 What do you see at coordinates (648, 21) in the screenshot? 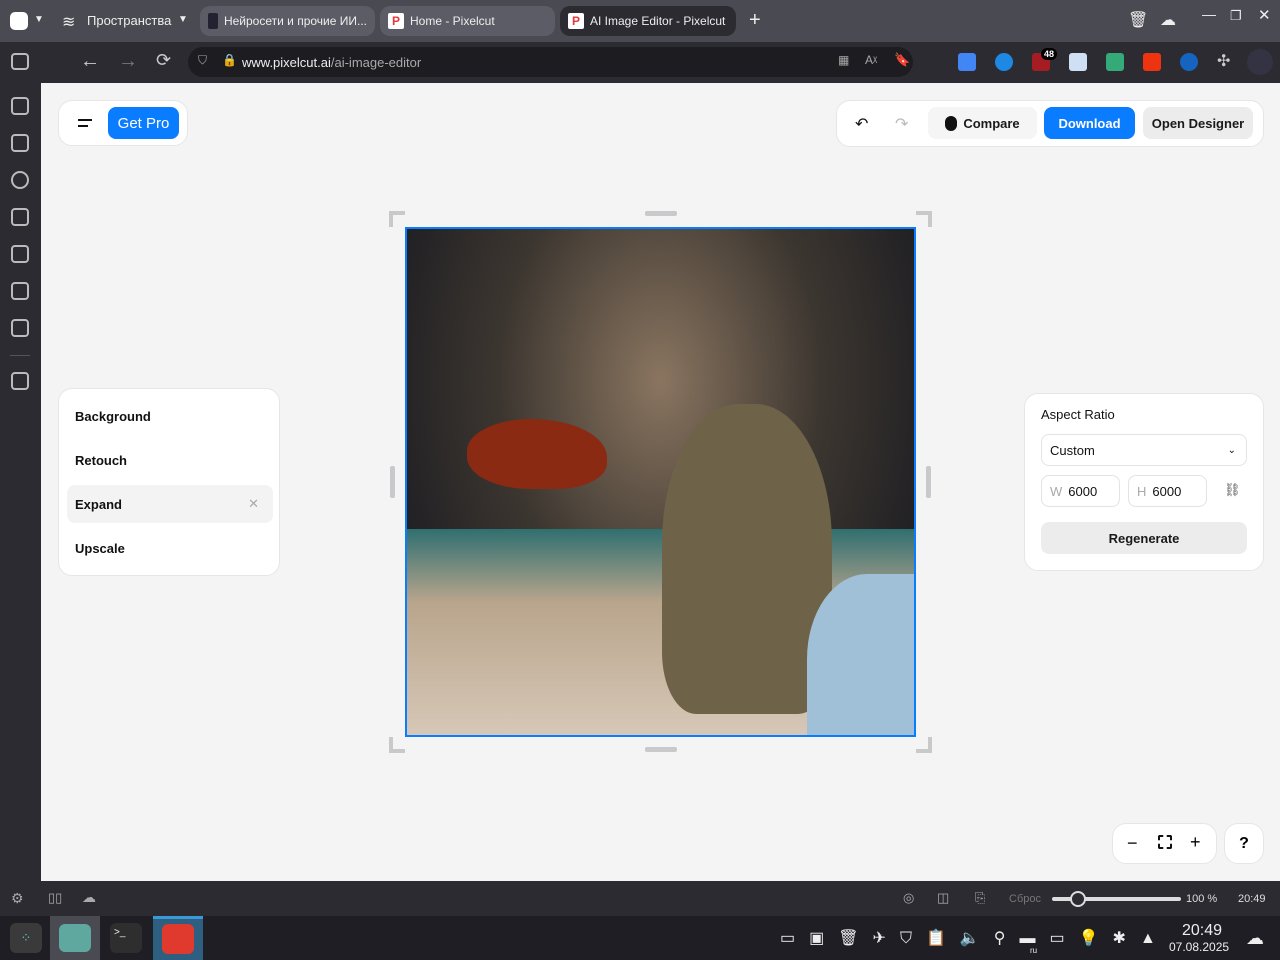
I see `tab-ai-image-editor: P AI Image Editor - Pixelcut` at bounding box center [648, 21].